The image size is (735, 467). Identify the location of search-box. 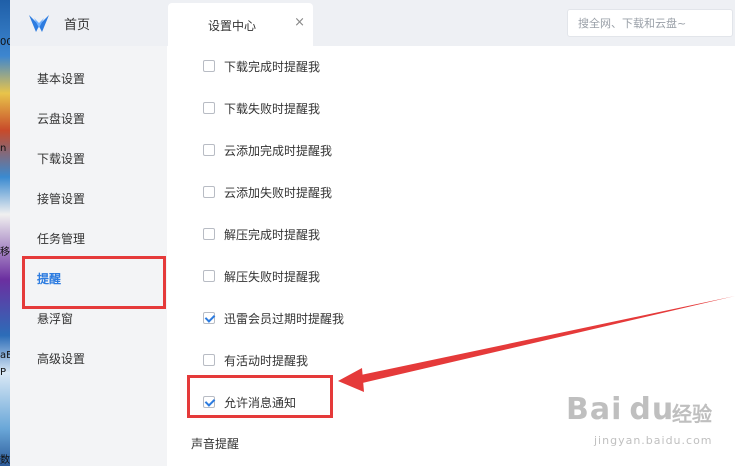
(650, 23).